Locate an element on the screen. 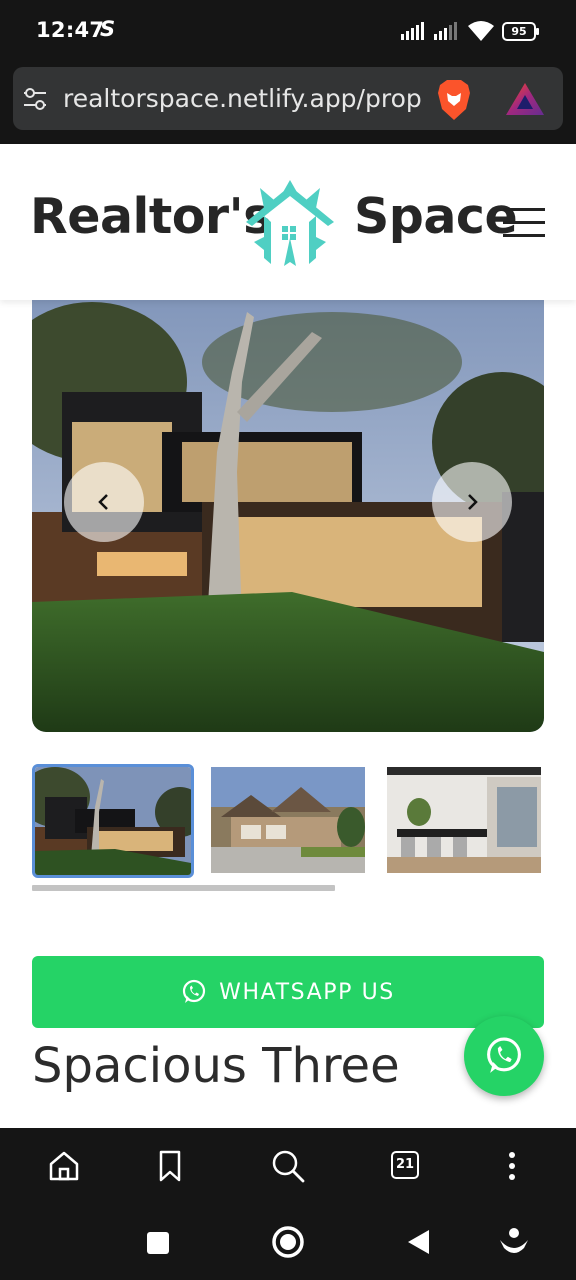 The image size is (576, 1280). tabs-icon: 21 is located at coordinates (405, 1165).